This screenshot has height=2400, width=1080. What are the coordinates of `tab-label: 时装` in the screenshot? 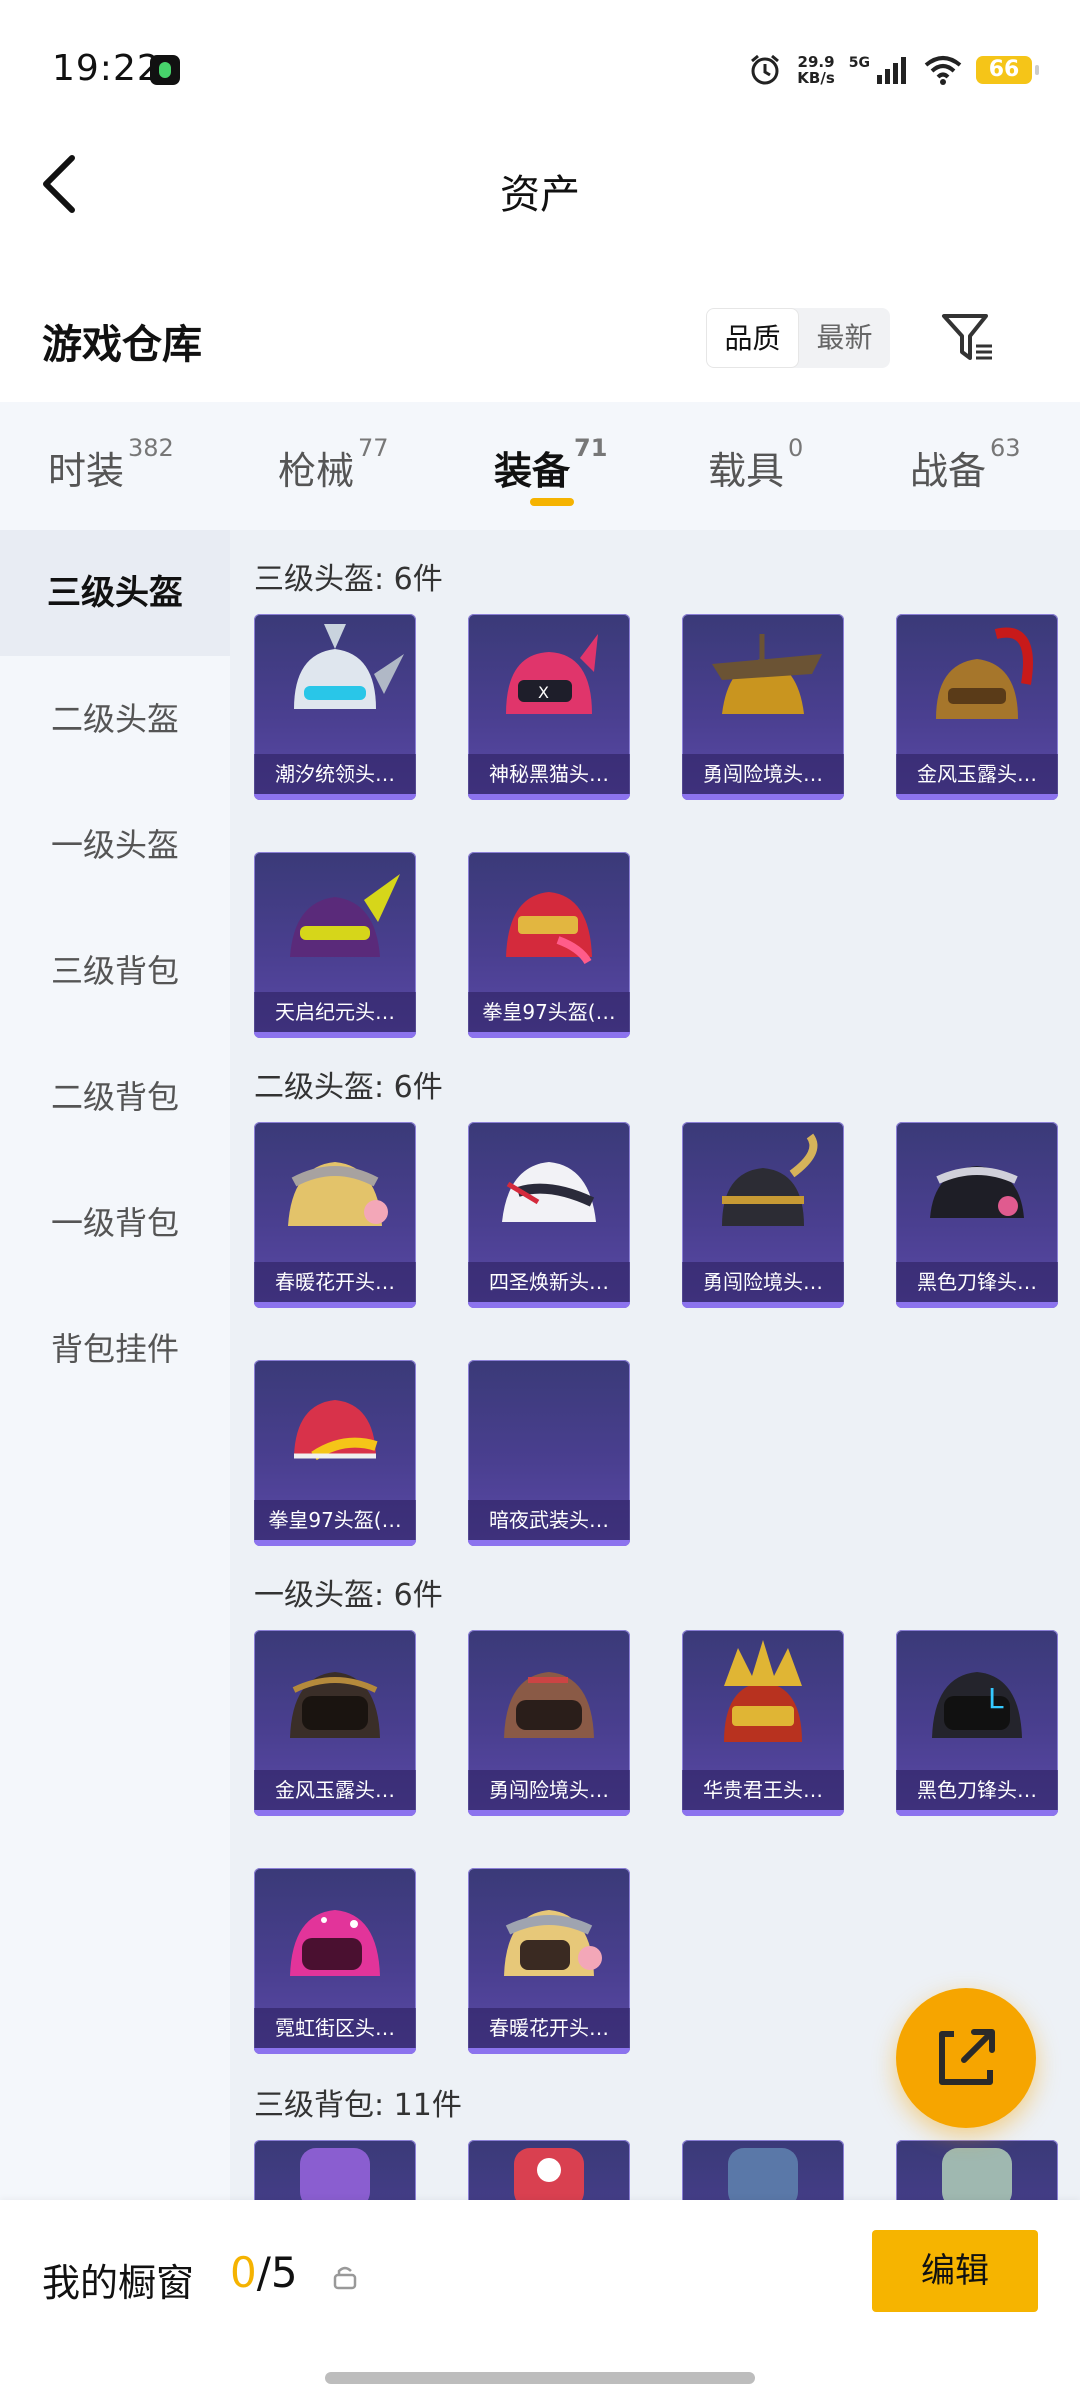 It's located at (86, 471).